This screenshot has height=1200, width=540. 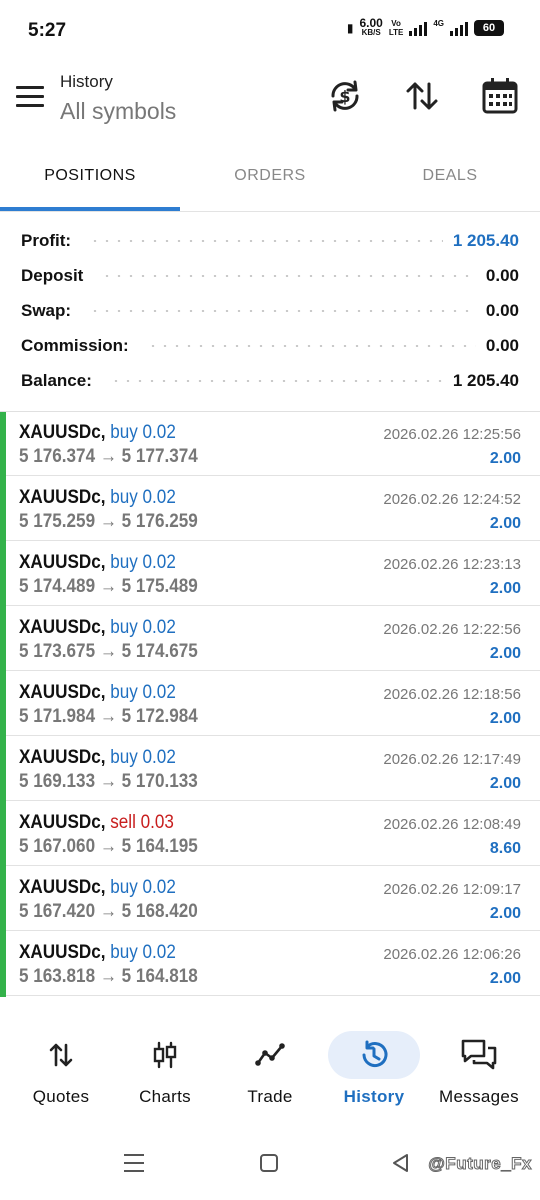 What do you see at coordinates (165, 1055) in the screenshot?
I see `charts-icon` at bounding box center [165, 1055].